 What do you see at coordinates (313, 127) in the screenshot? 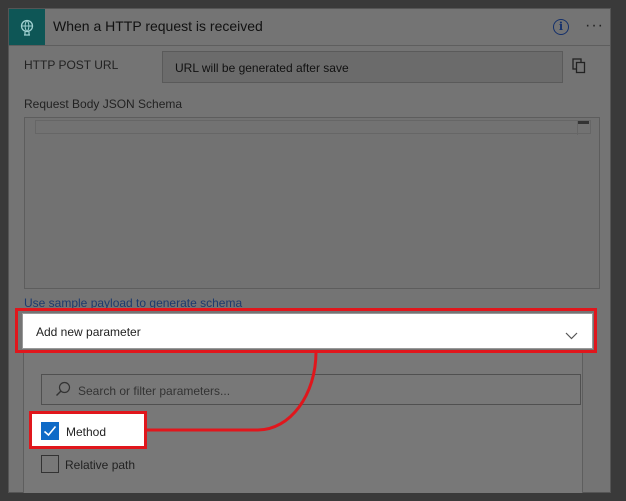
I see `schema-editor-line` at bounding box center [313, 127].